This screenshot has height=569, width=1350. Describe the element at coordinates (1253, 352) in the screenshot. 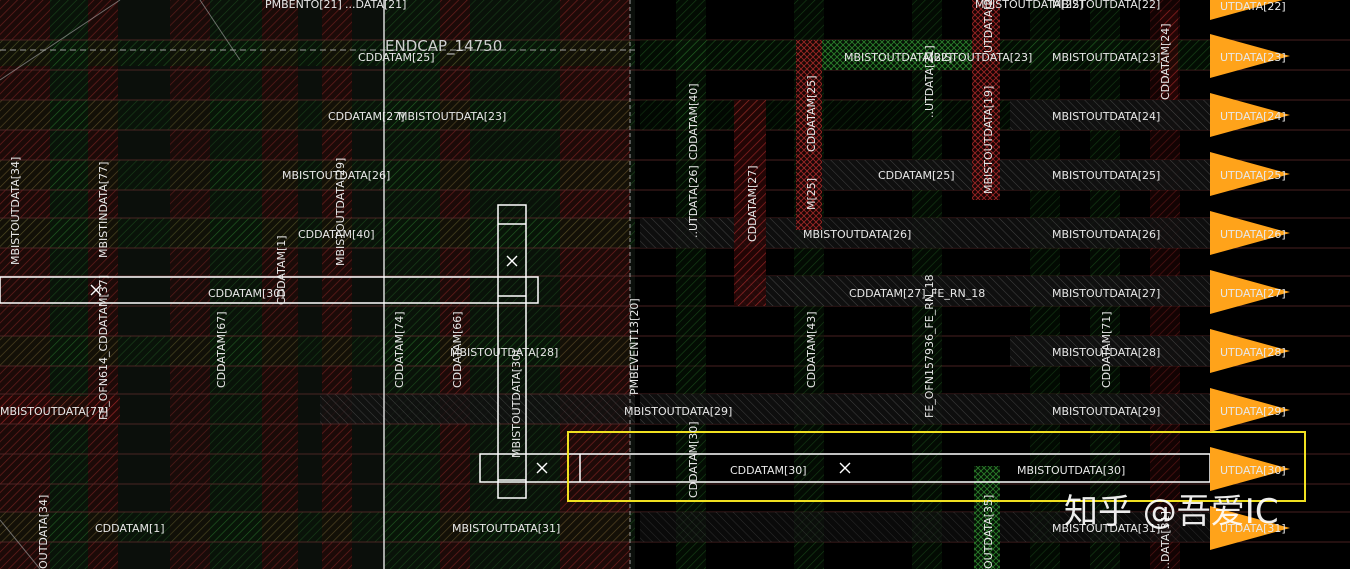

I see `pin-label: UTDATA[28]` at that location.